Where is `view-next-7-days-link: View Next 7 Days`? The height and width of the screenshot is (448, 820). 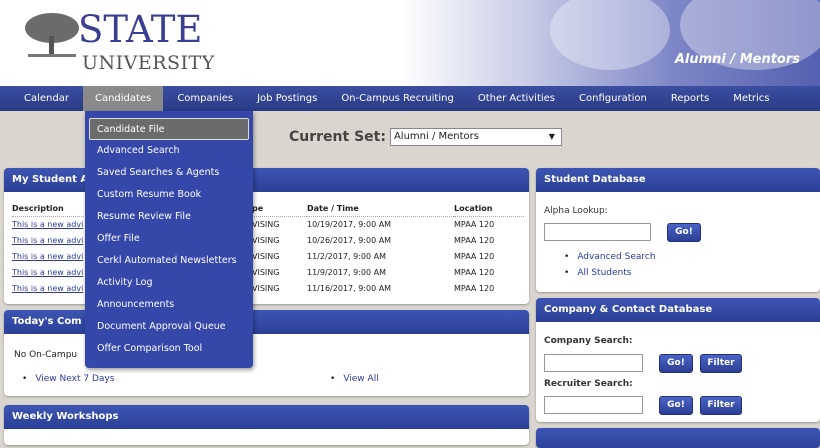 view-next-7-days-link: View Next 7 Days is located at coordinates (68, 379).